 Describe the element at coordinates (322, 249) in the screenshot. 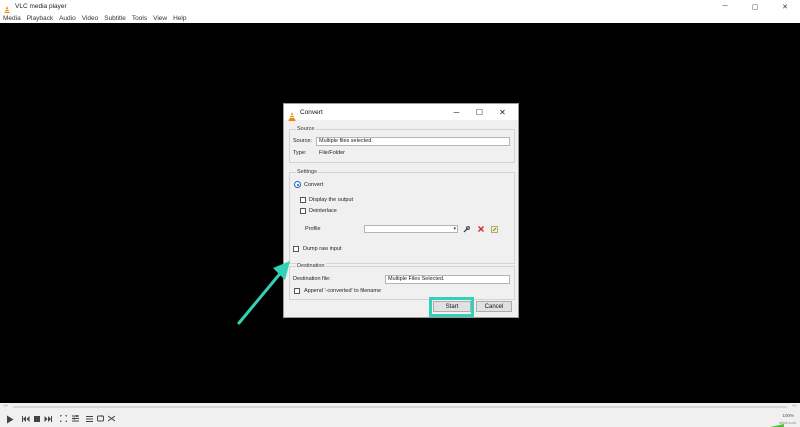

I see `dump-raw-label: Dump raw input` at that location.